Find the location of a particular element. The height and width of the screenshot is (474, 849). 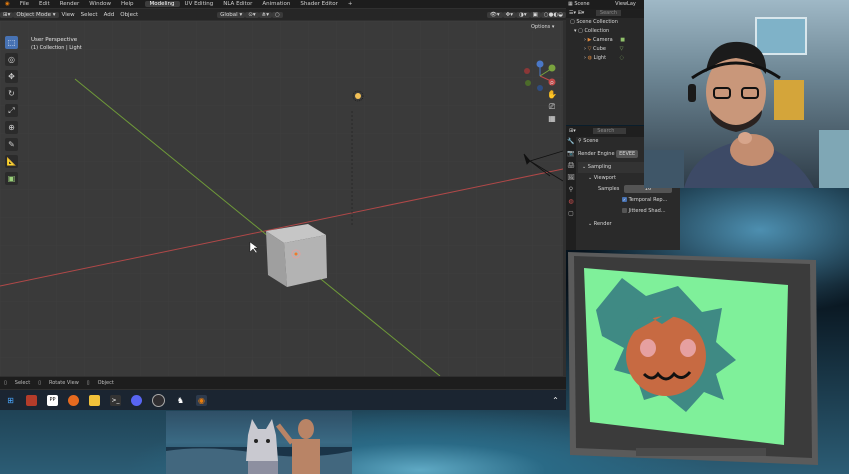

outliner-row-camera: › ▶ Camera ■ is located at coordinates (605, 40).